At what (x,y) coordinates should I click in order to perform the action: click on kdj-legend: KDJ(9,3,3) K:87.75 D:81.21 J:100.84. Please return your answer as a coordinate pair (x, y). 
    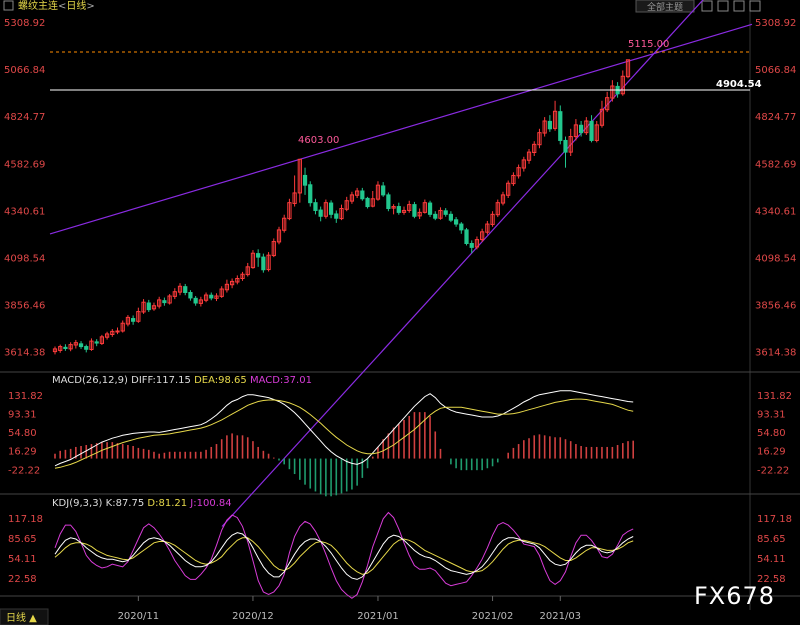
    Looking at the image, I should click on (142, 503).